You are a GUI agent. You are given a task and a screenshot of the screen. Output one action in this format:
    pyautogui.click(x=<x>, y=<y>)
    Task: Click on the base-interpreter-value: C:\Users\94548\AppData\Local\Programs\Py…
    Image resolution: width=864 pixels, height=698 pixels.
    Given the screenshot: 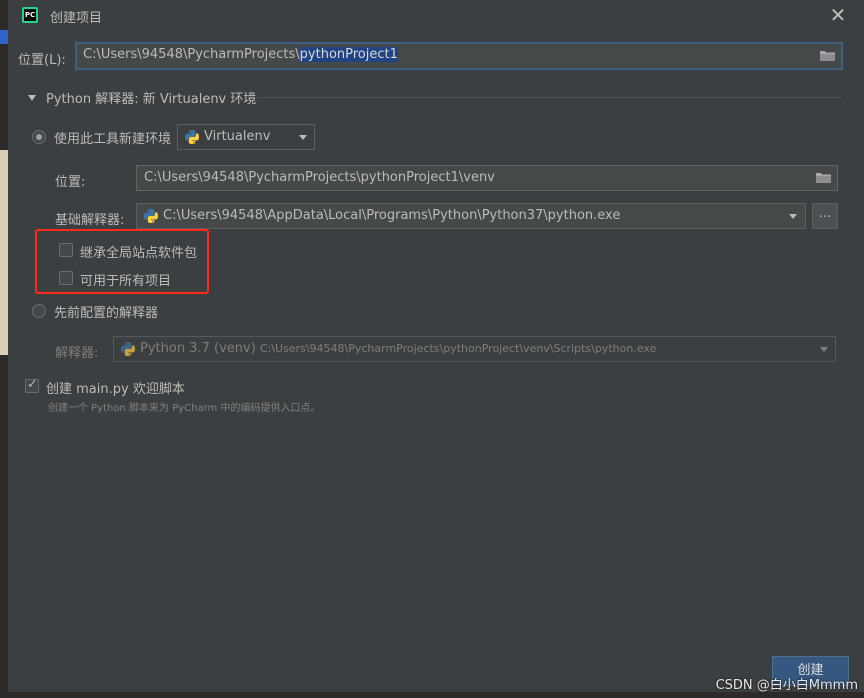 What is the action you would take?
    pyautogui.click(x=392, y=215)
    